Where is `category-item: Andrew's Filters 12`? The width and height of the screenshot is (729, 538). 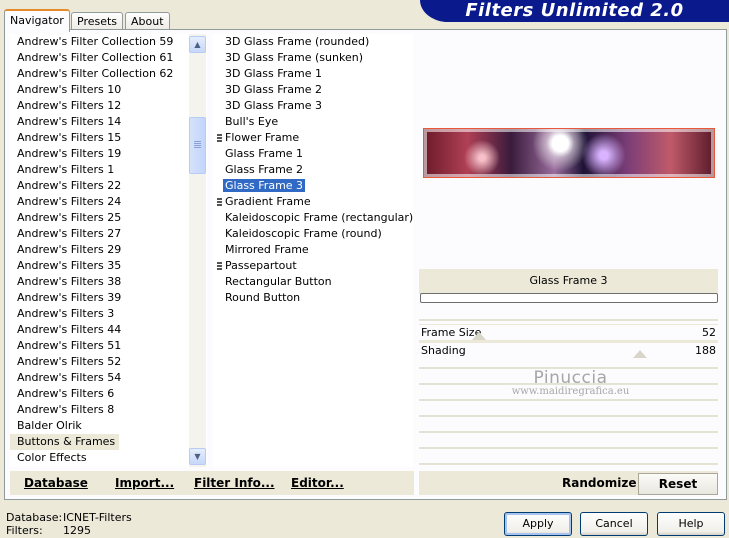
category-item: Andrew's Filters 12 is located at coordinates (108, 106).